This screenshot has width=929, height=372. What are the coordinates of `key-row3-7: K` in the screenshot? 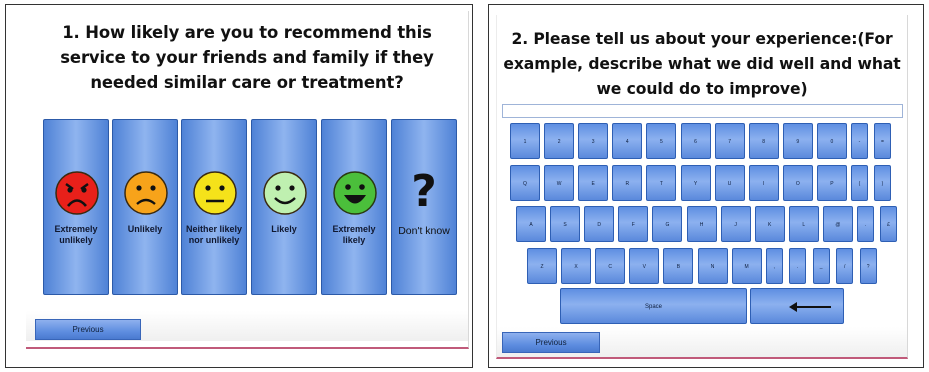 It's located at (769, 224).